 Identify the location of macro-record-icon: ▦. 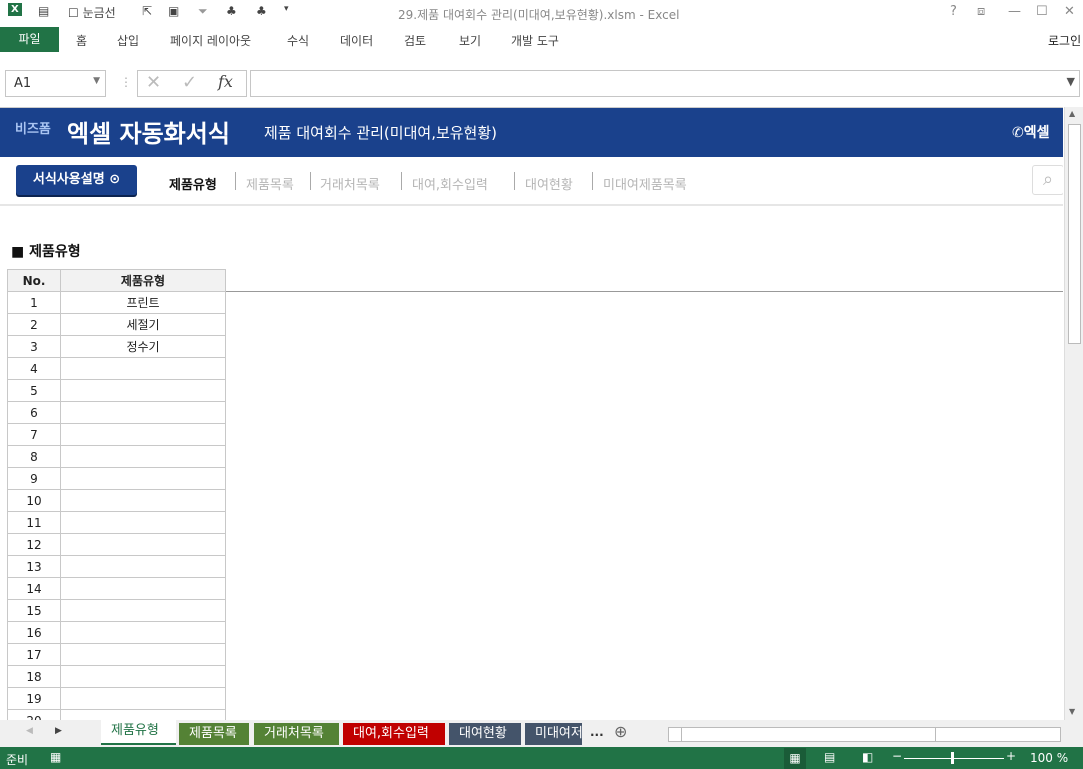
(55, 757).